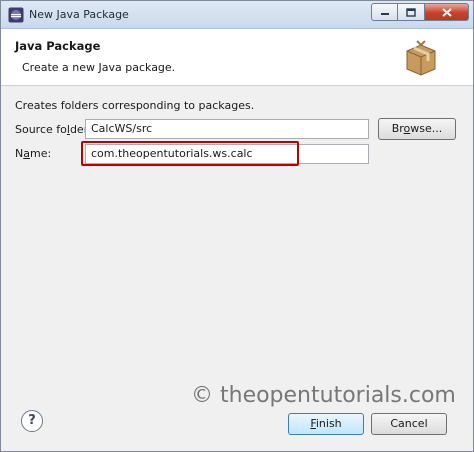  I want to click on window-controls, so click(420, 12).